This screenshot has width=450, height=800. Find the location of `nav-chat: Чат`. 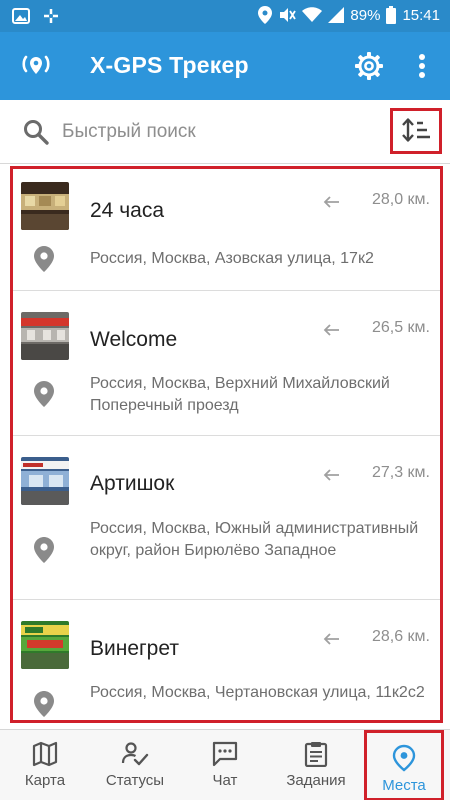

nav-chat: Чат is located at coordinates (225, 765).